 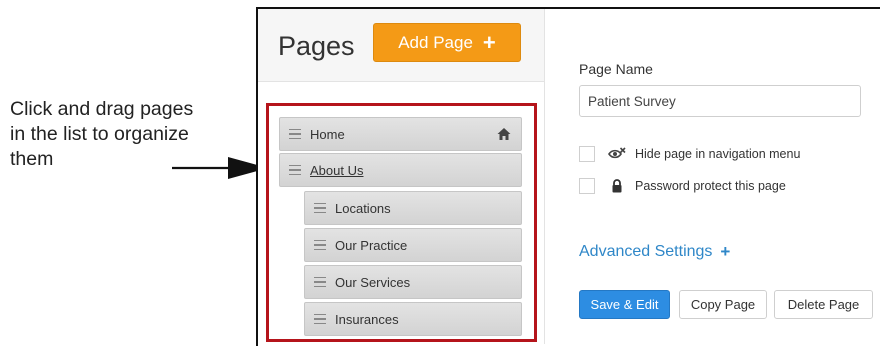 I want to click on delete-page-button: Delete Page, so click(x=823, y=304).